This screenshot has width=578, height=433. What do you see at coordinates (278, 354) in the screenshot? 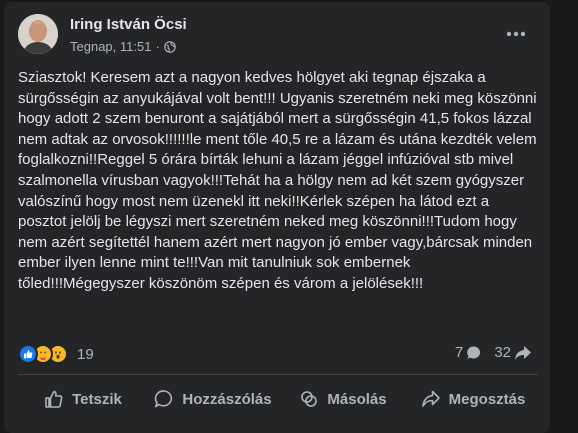
I see `post-stats: 19 7 32` at bounding box center [278, 354].